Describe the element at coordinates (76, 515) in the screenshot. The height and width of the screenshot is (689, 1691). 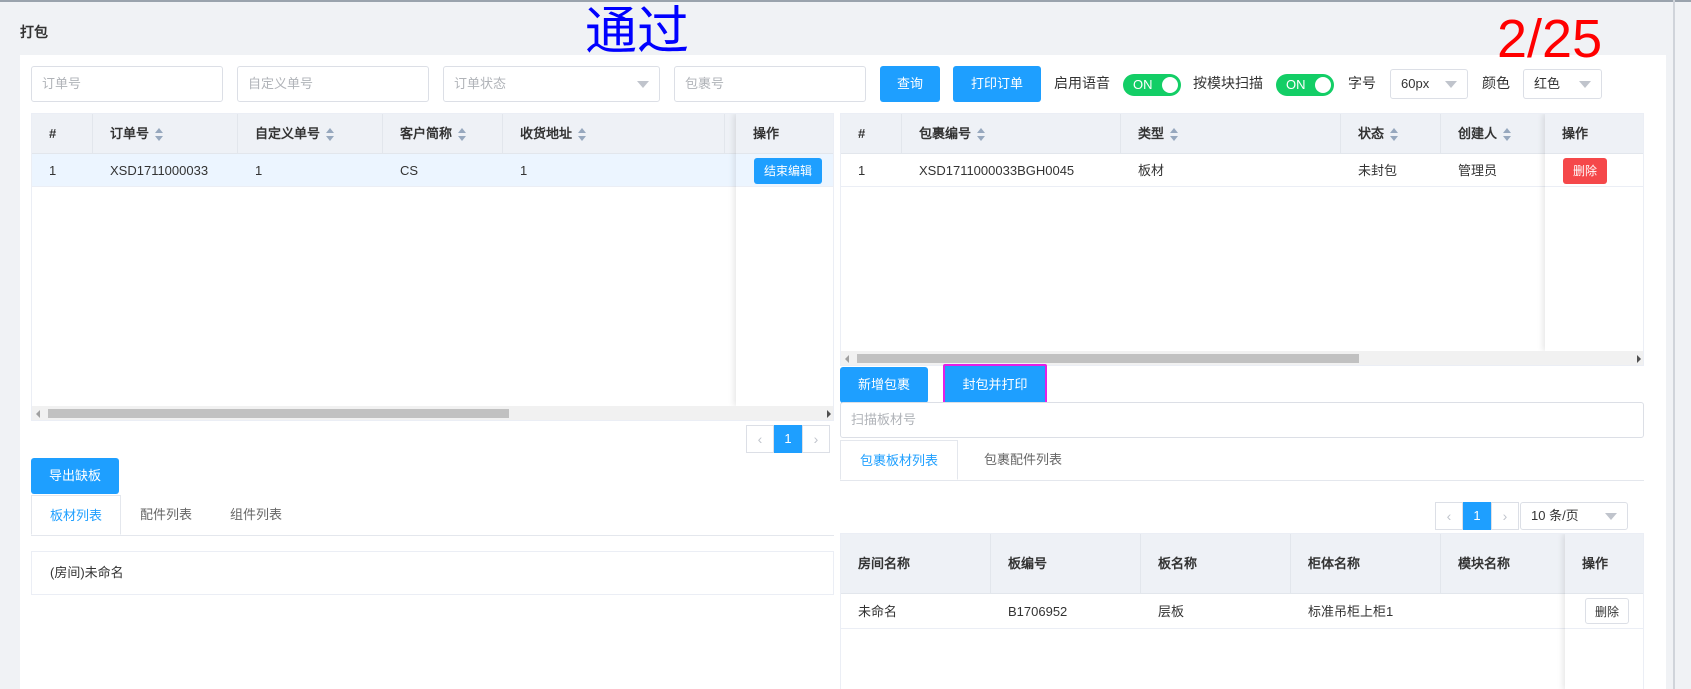
I see `tab-board-list: 板材列表` at that location.